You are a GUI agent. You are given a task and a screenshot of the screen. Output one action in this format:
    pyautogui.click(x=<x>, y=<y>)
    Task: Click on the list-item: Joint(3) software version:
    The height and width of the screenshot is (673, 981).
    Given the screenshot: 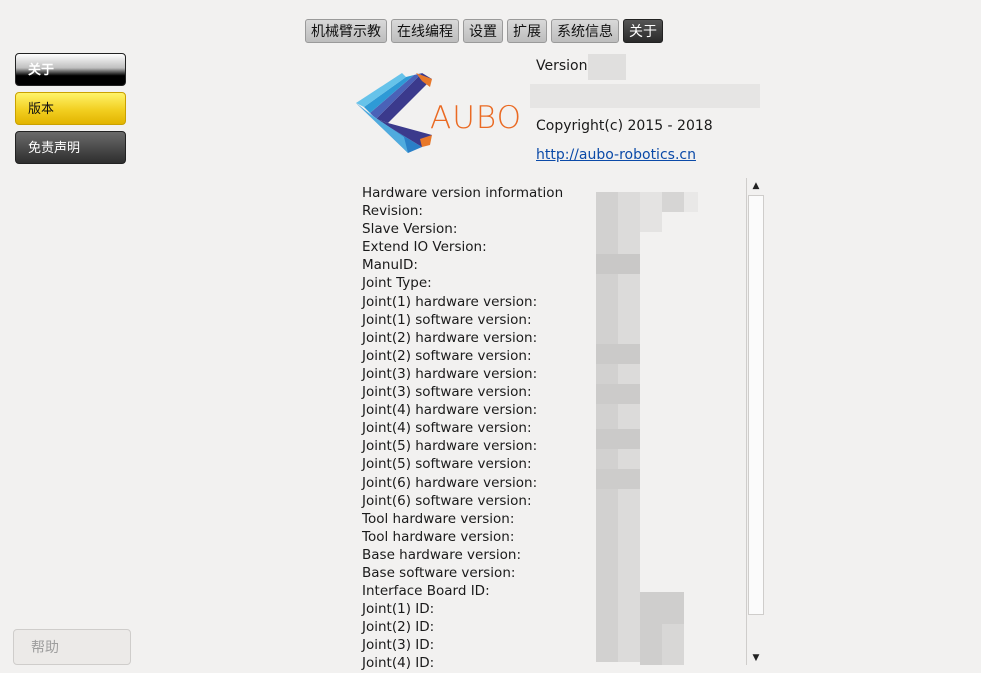 What is the action you would take?
    pyautogui.click(x=447, y=392)
    